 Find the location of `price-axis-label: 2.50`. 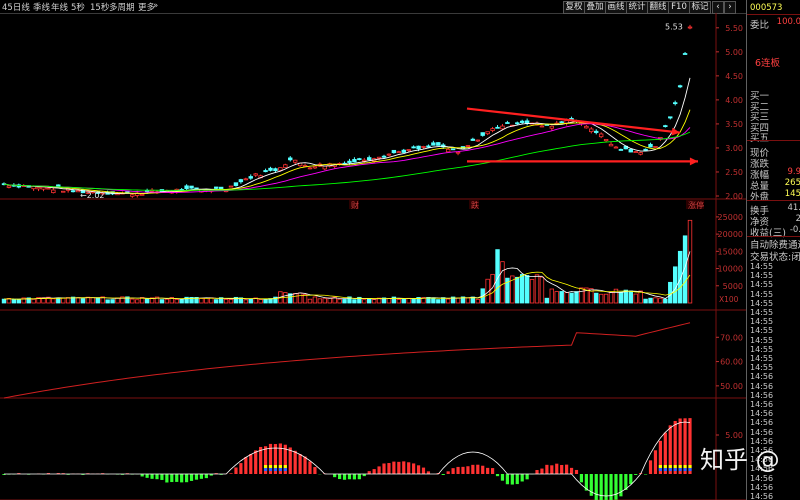

price-axis-label: 2.50 is located at coordinates (734, 172).